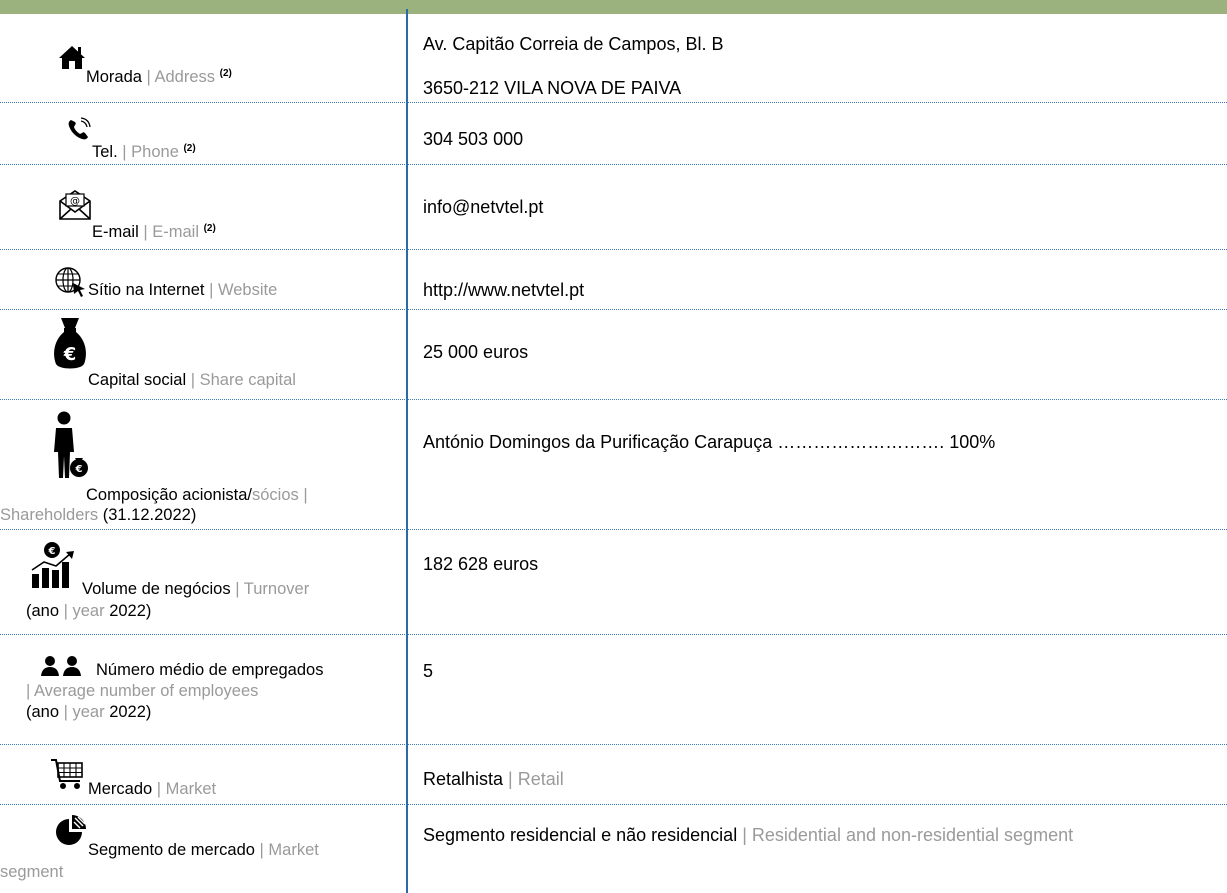  I want to click on website-value: http://www.netvtel.pt, so click(818, 290).